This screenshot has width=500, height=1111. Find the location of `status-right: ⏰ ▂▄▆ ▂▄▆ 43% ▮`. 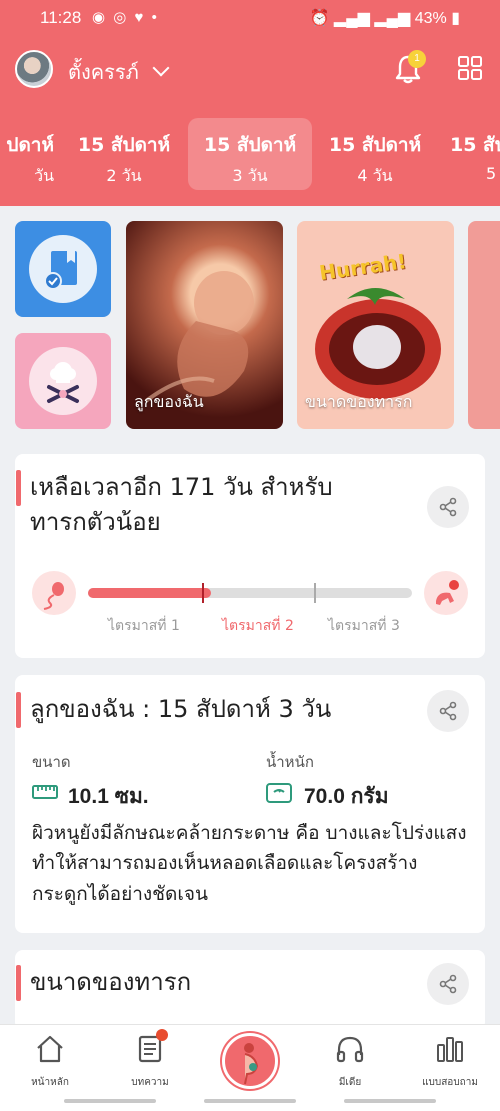

status-right: ⏰ ▂▄▆ ▂▄▆ 43% ▮ is located at coordinates (384, 18).